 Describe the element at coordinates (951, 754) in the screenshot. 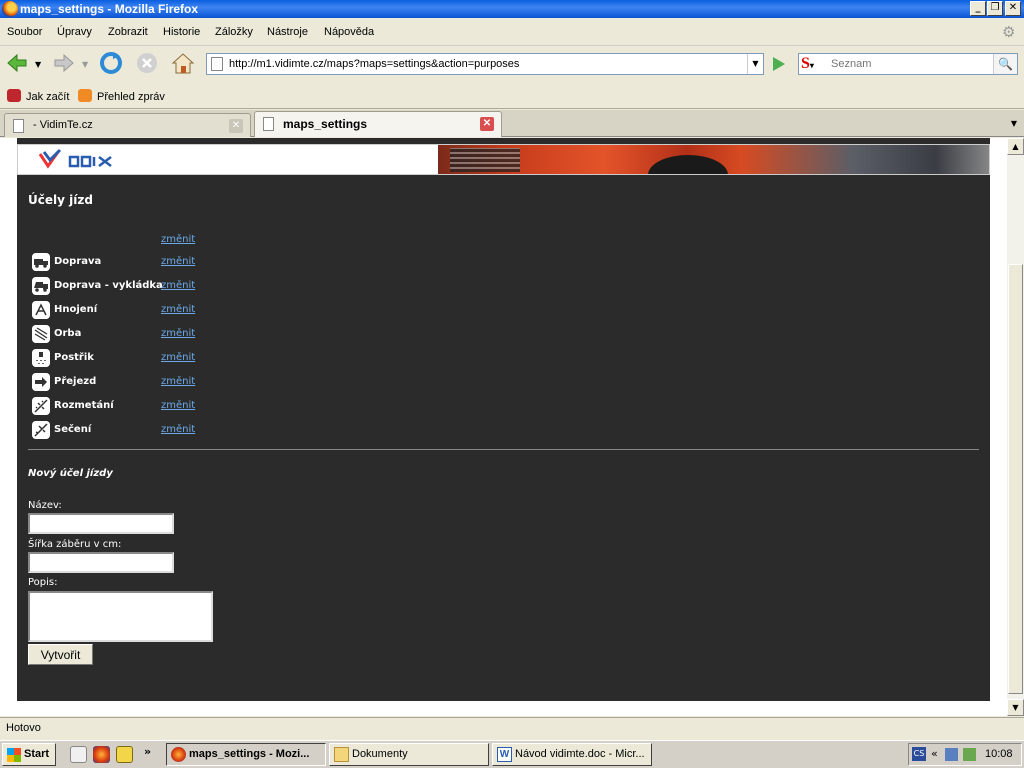

I see `network-icon` at that location.